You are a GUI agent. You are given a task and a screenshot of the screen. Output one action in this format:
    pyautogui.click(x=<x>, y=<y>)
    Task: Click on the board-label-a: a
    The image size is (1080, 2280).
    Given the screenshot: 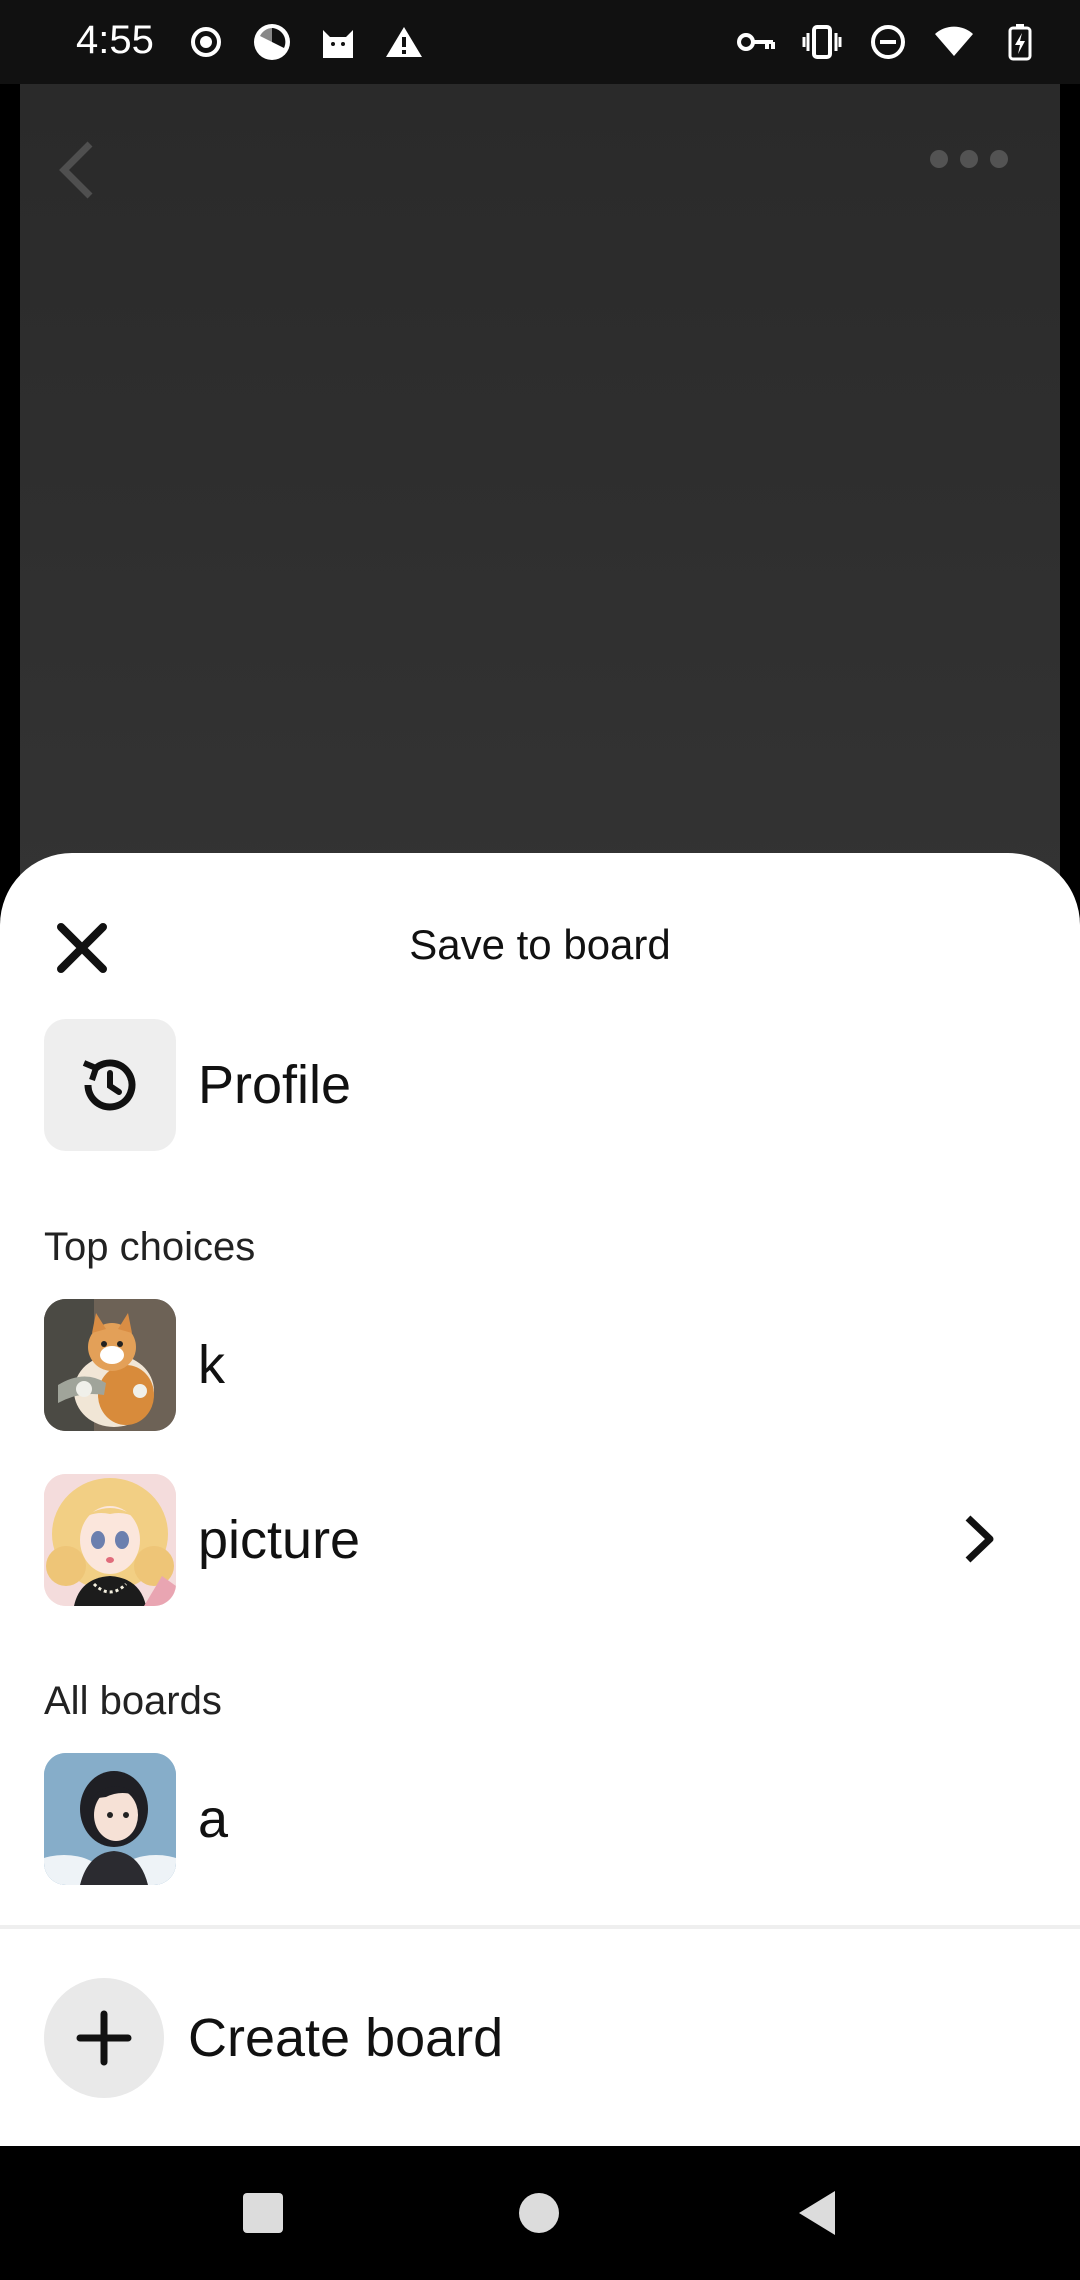 What is the action you would take?
    pyautogui.click(x=213, y=1819)
    